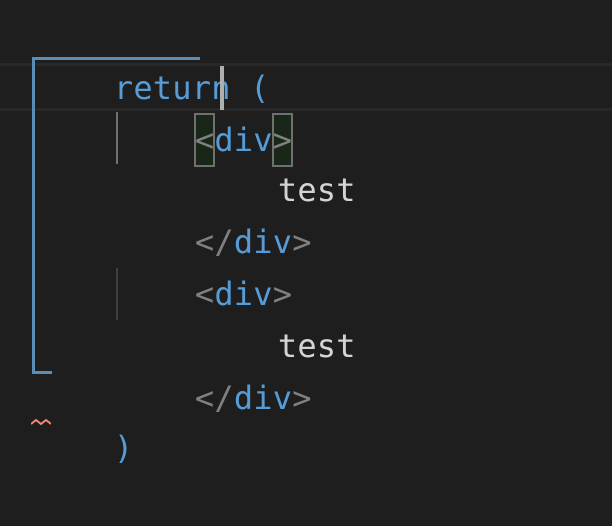 This screenshot has width=612, height=526. I want to click on tag-name: div, so click(263, 398).